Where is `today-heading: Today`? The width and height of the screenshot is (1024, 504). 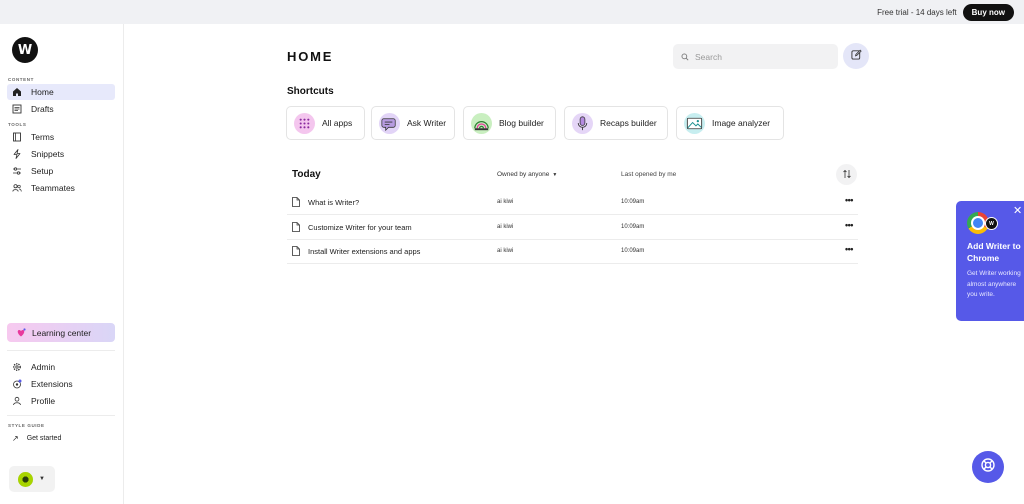 today-heading: Today is located at coordinates (306, 174).